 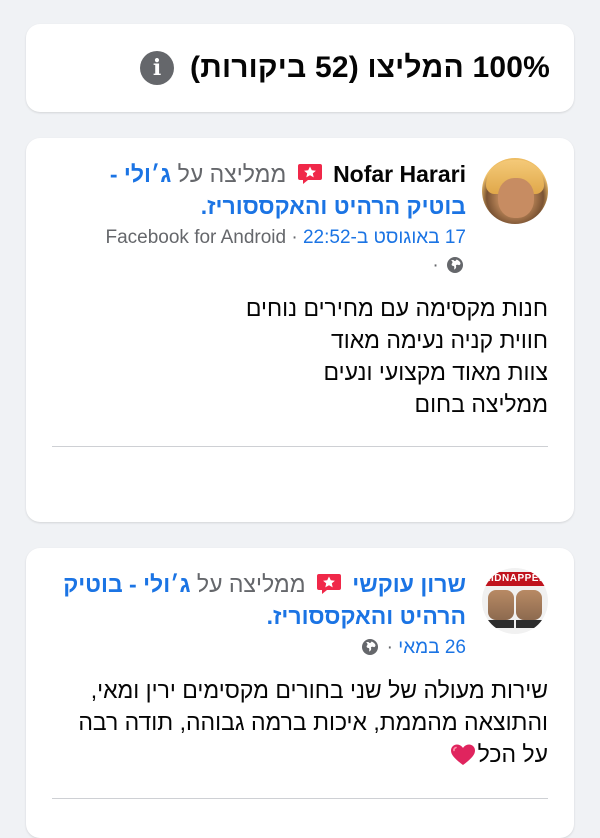 What do you see at coordinates (370, 67) in the screenshot?
I see `summary-title: 100% המליצו (52 ביקורות)` at bounding box center [370, 67].